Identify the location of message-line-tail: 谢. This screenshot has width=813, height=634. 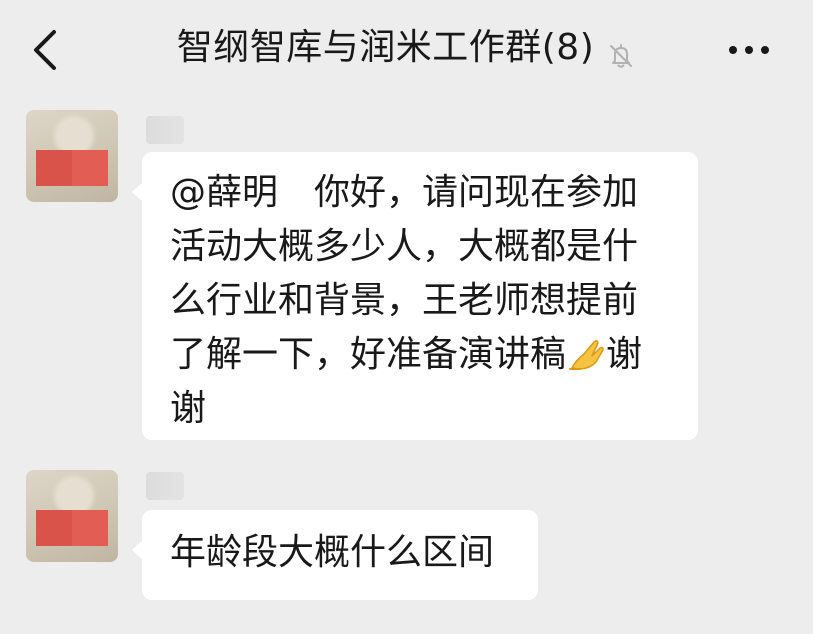
(624, 354).